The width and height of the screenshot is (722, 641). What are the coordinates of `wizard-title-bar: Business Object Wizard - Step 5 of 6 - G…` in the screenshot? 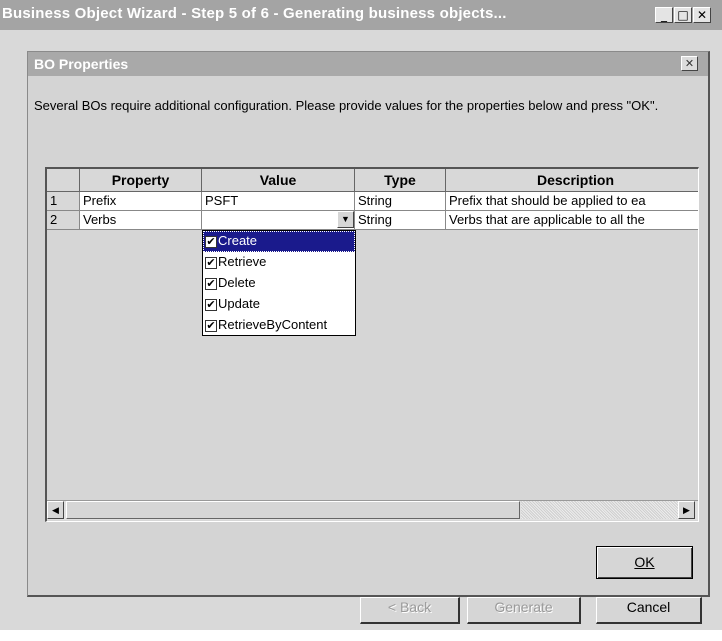 It's located at (361, 15).